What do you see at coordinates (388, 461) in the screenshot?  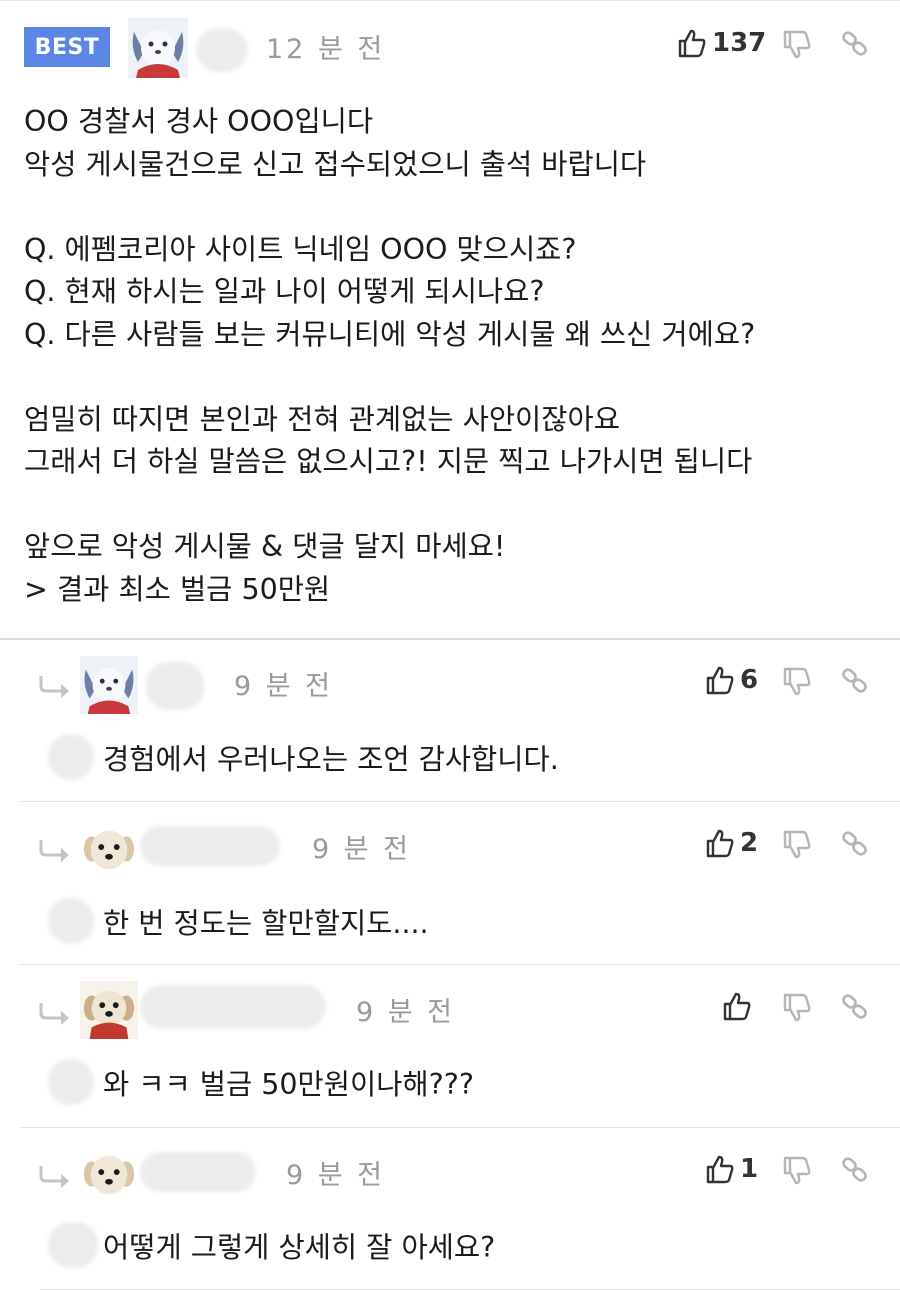 I see `body-line: 그래서 더 하실 말씀은 없으시고?! 지문 찍고 나가시면 됩니다` at bounding box center [388, 461].